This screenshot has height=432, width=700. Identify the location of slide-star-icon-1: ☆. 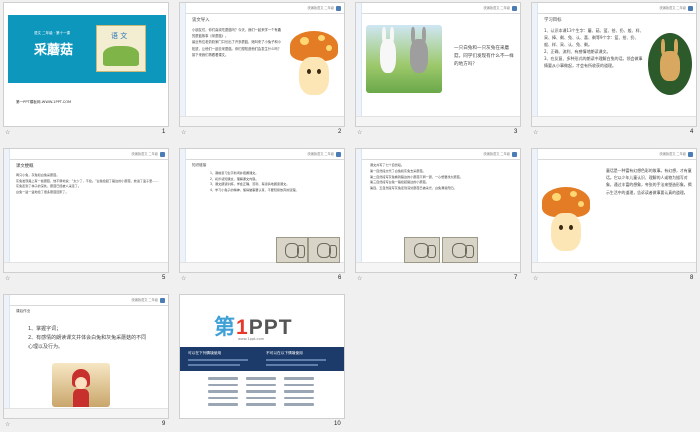
(8, 132).